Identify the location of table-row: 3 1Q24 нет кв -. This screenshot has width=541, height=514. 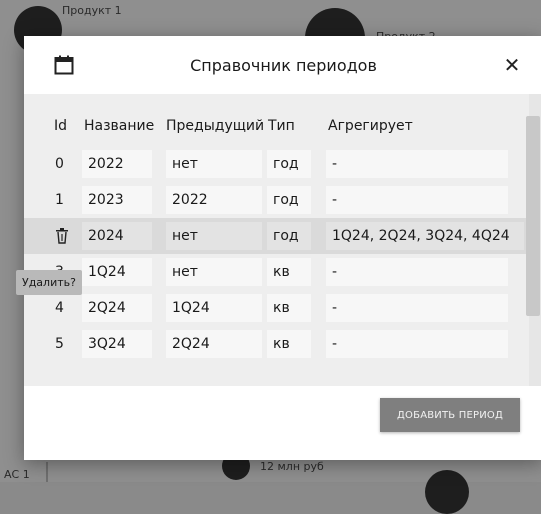
(276, 272).